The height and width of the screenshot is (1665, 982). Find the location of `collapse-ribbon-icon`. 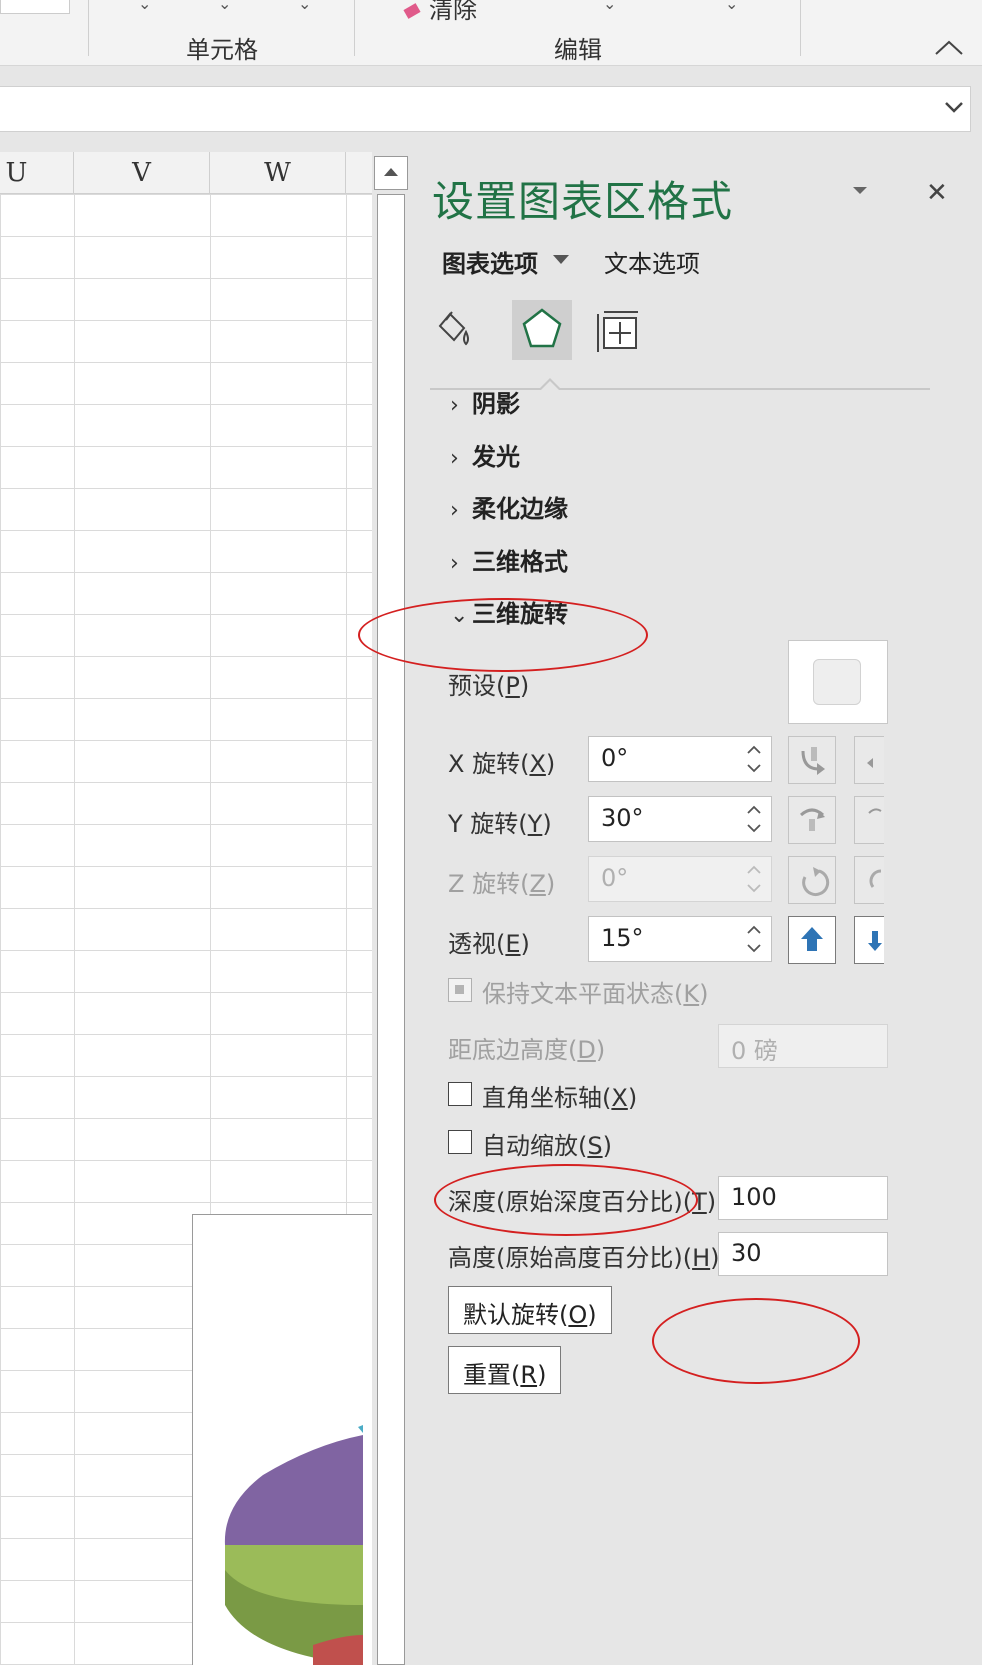

collapse-ribbon-icon is located at coordinates (949, 48).